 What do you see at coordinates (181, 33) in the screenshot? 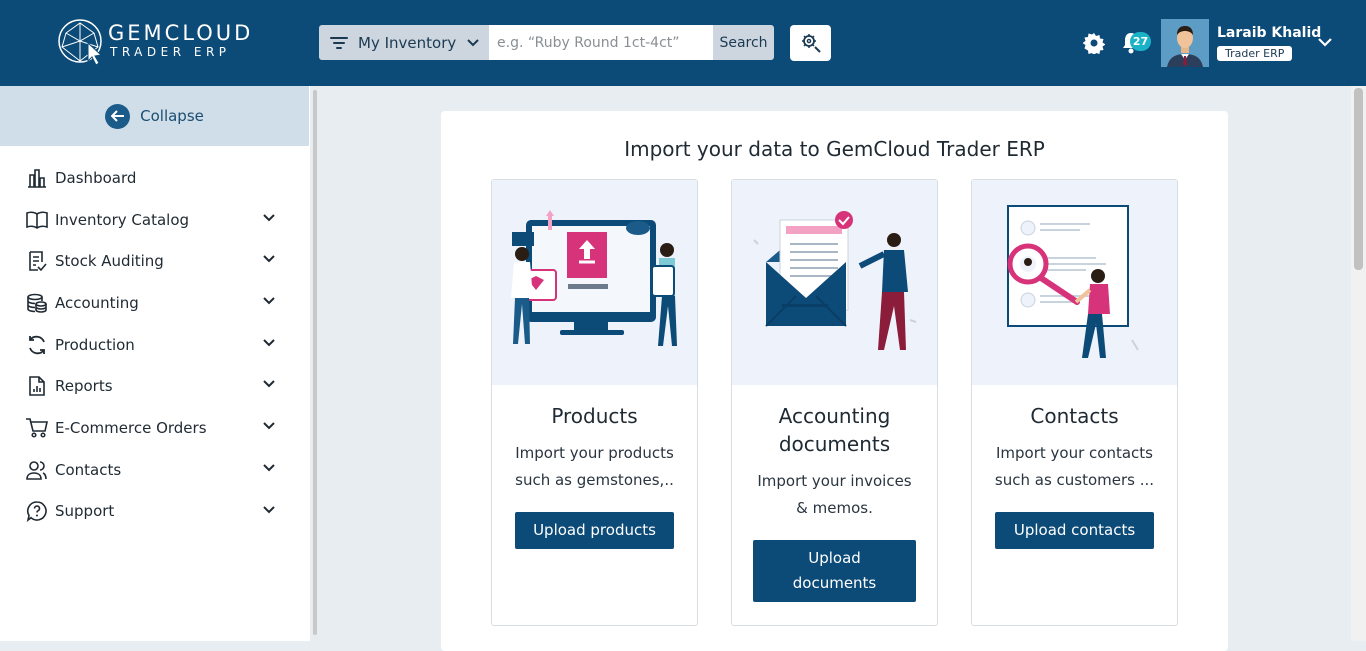
I see `logo-title: GEMCLOUD` at bounding box center [181, 33].